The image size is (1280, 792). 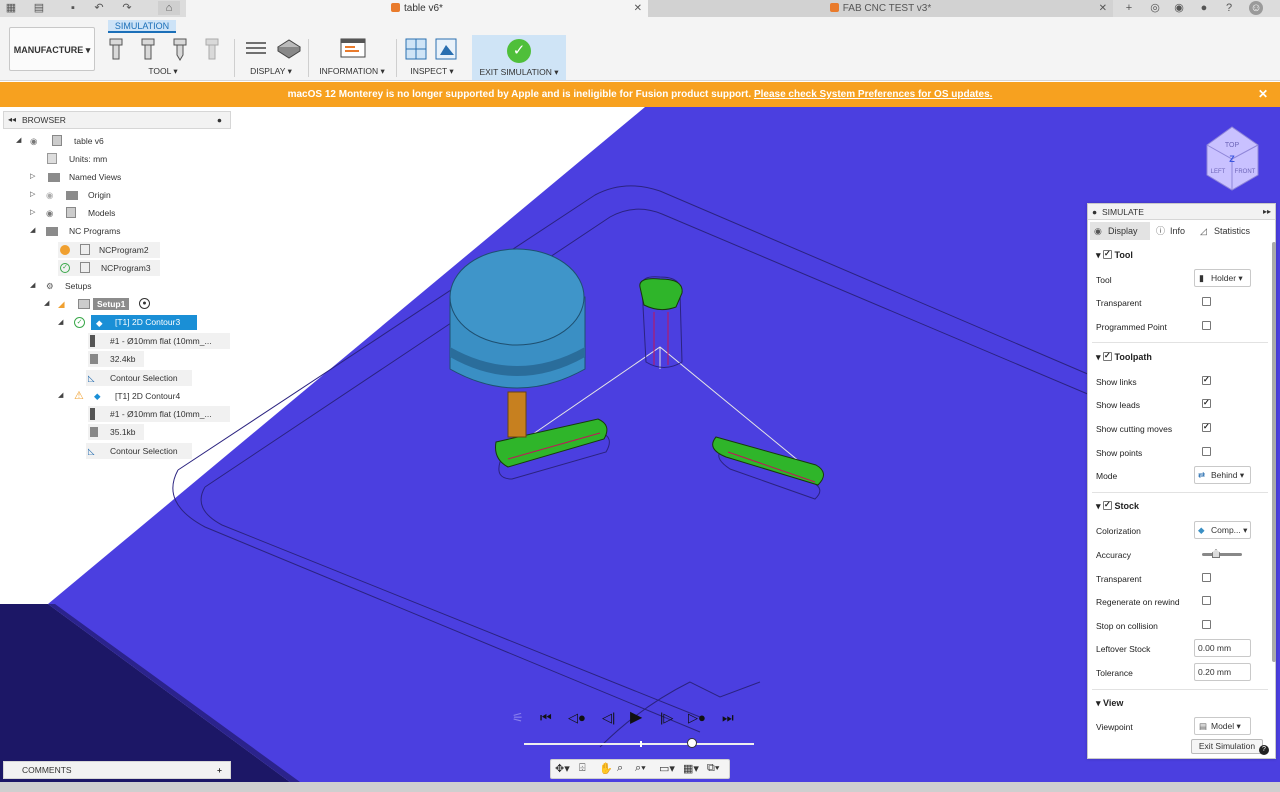 I want to click on eye-hidden-icon: ◉, so click(x=49, y=195).